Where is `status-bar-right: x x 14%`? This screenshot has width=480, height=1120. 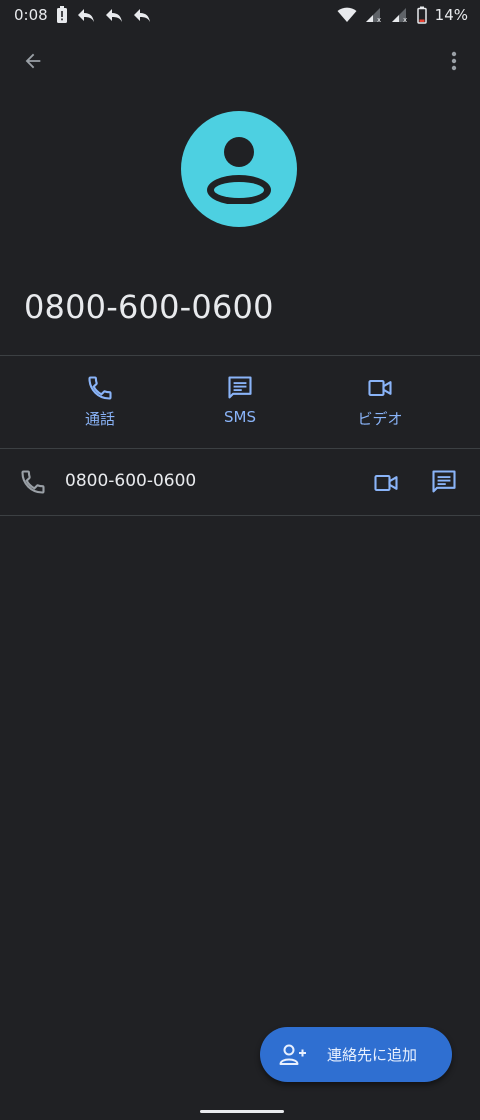 status-bar-right: x x 14% is located at coordinates (402, 15).